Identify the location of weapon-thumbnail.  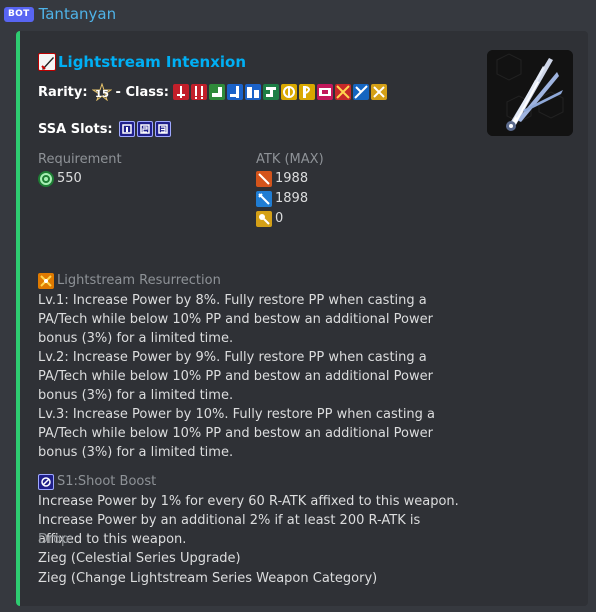
(530, 93).